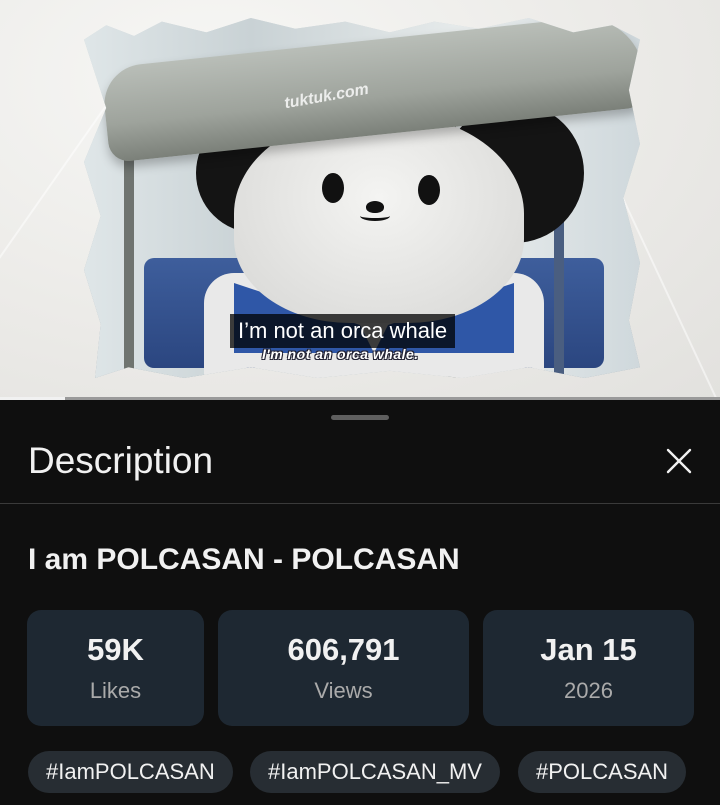 This screenshot has height=805, width=720. I want to click on burned-in-subtitle: I'm not an orca whale., so click(340, 354).